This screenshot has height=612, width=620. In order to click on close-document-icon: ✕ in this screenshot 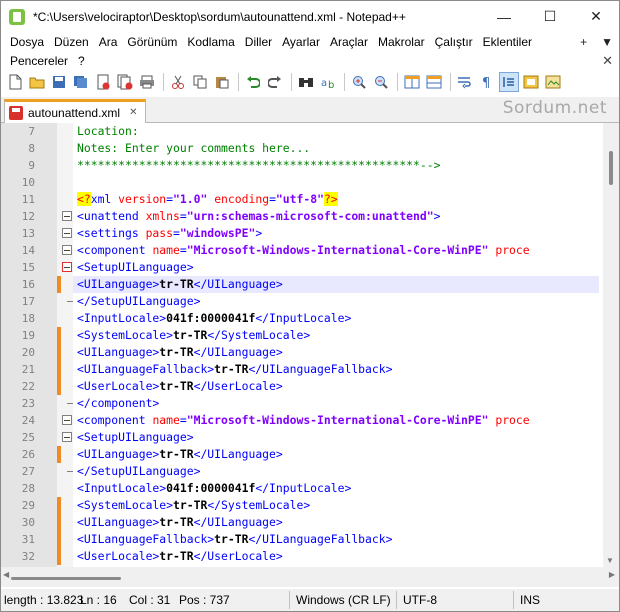, I will do `click(607, 60)`.